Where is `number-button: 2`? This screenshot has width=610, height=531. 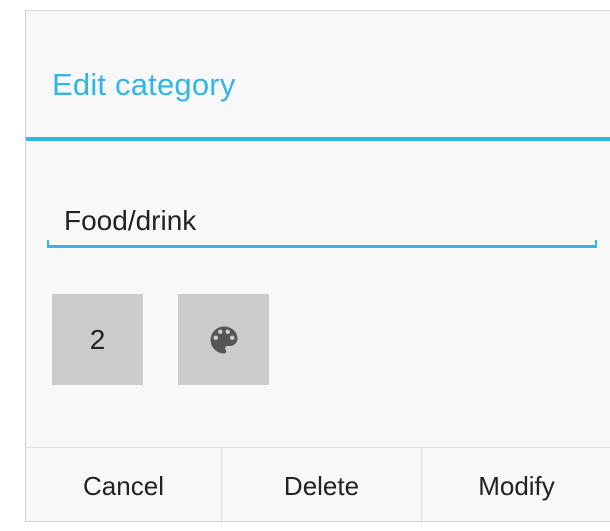 number-button: 2 is located at coordinates (97, 339).